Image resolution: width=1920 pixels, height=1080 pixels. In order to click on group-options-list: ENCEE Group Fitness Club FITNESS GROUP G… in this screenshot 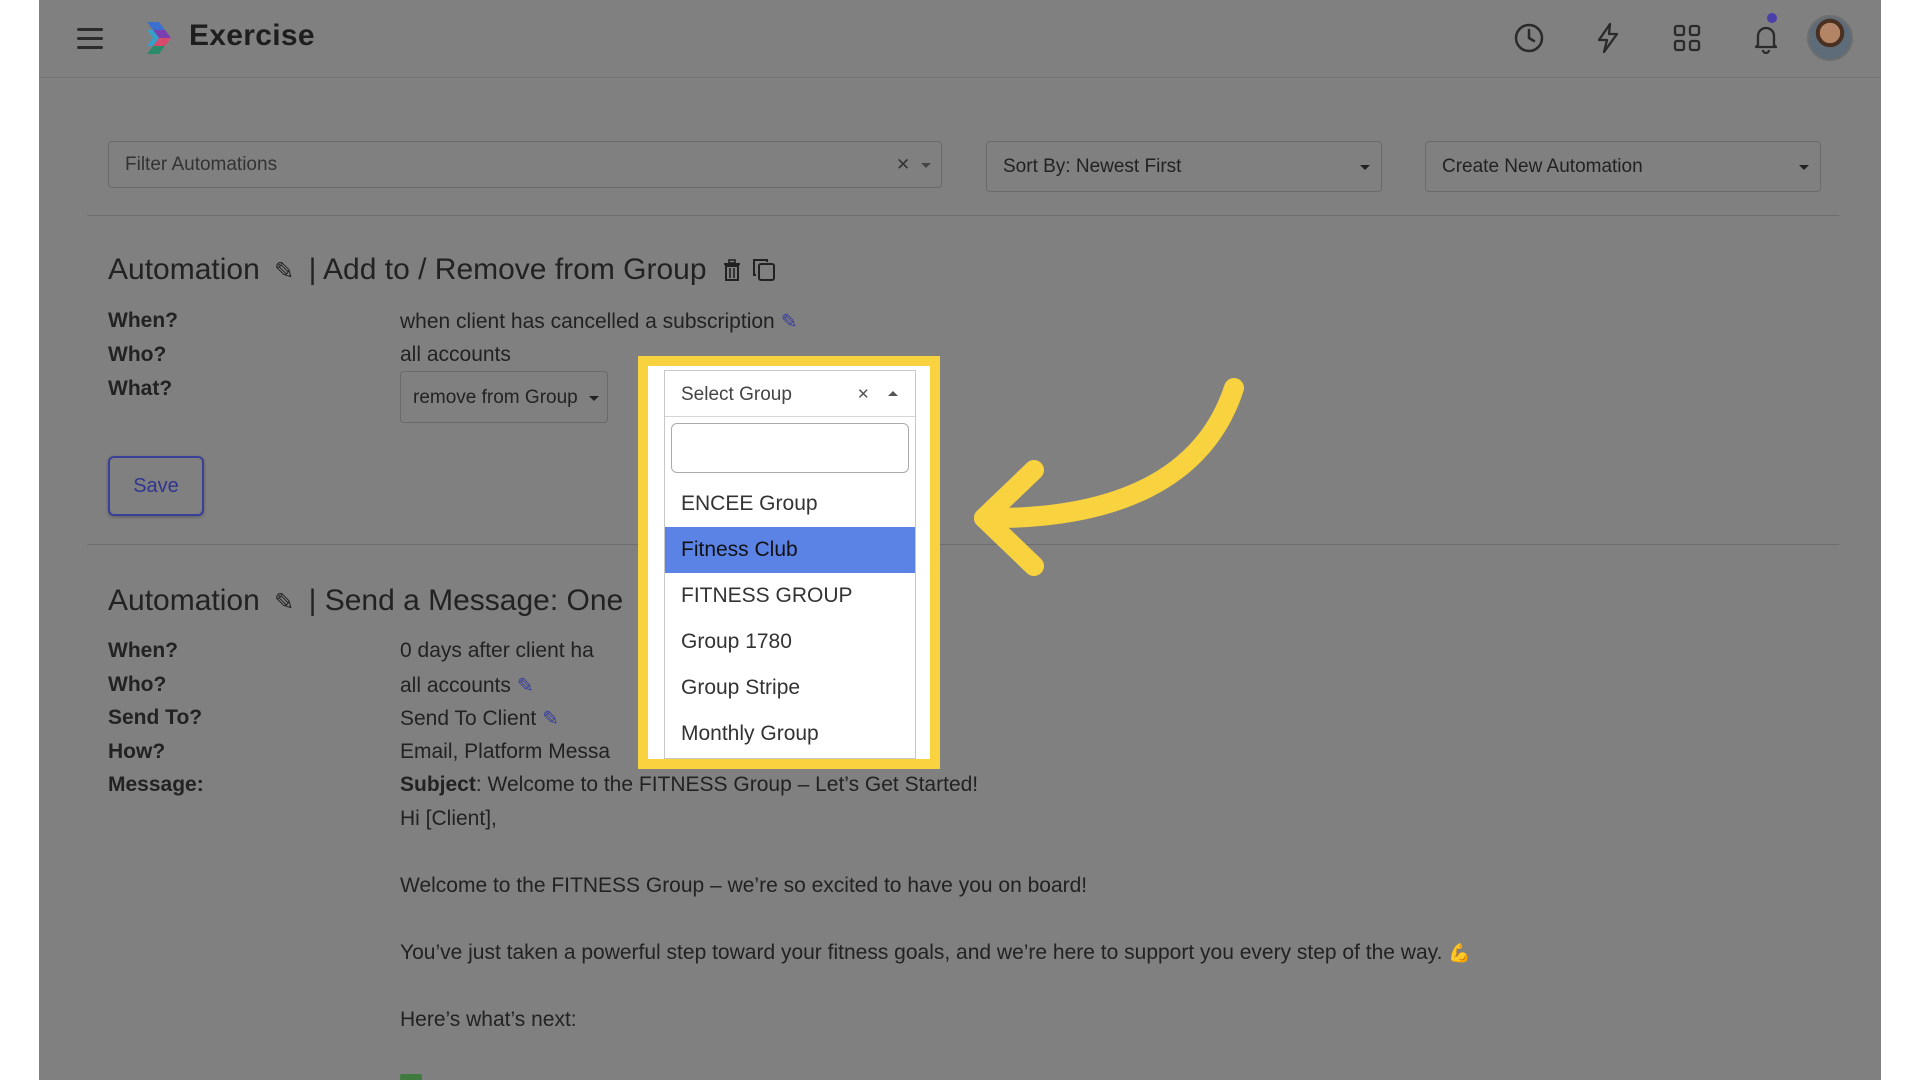, I will do `click(790, 619)`.